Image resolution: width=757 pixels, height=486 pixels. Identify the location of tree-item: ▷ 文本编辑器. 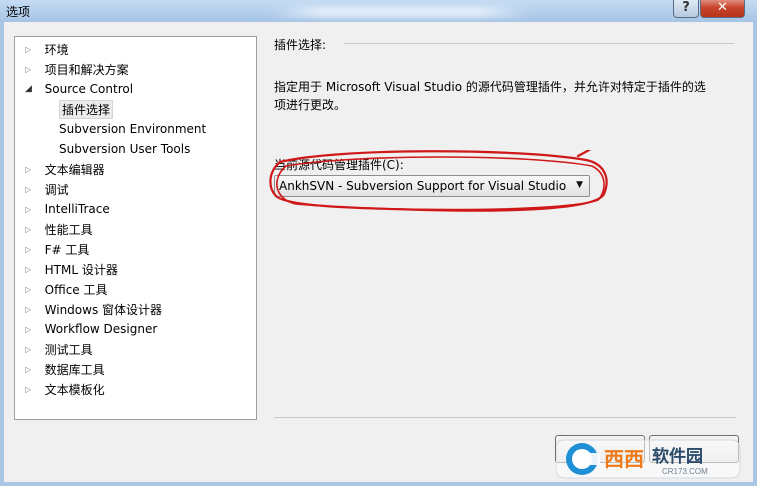
(65, 169).